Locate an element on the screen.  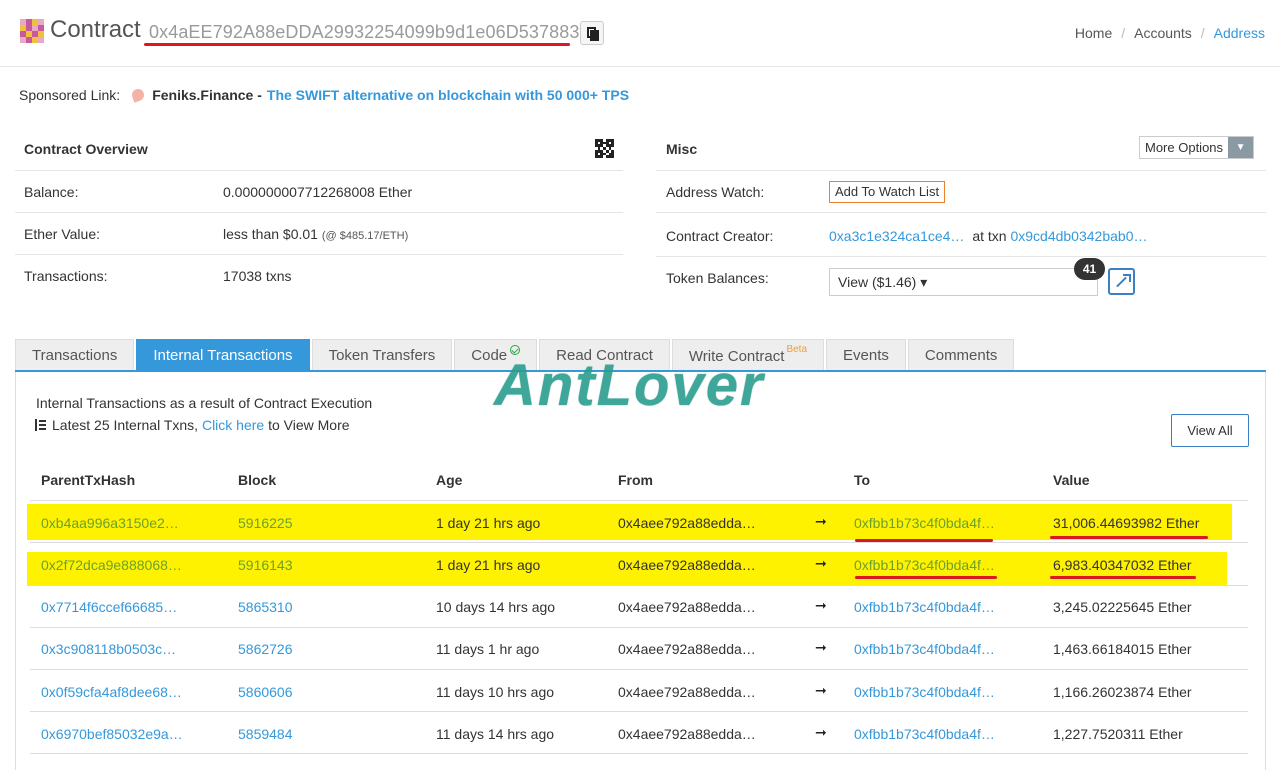
beta-badge: Beta is located at coordinates (797, 349).